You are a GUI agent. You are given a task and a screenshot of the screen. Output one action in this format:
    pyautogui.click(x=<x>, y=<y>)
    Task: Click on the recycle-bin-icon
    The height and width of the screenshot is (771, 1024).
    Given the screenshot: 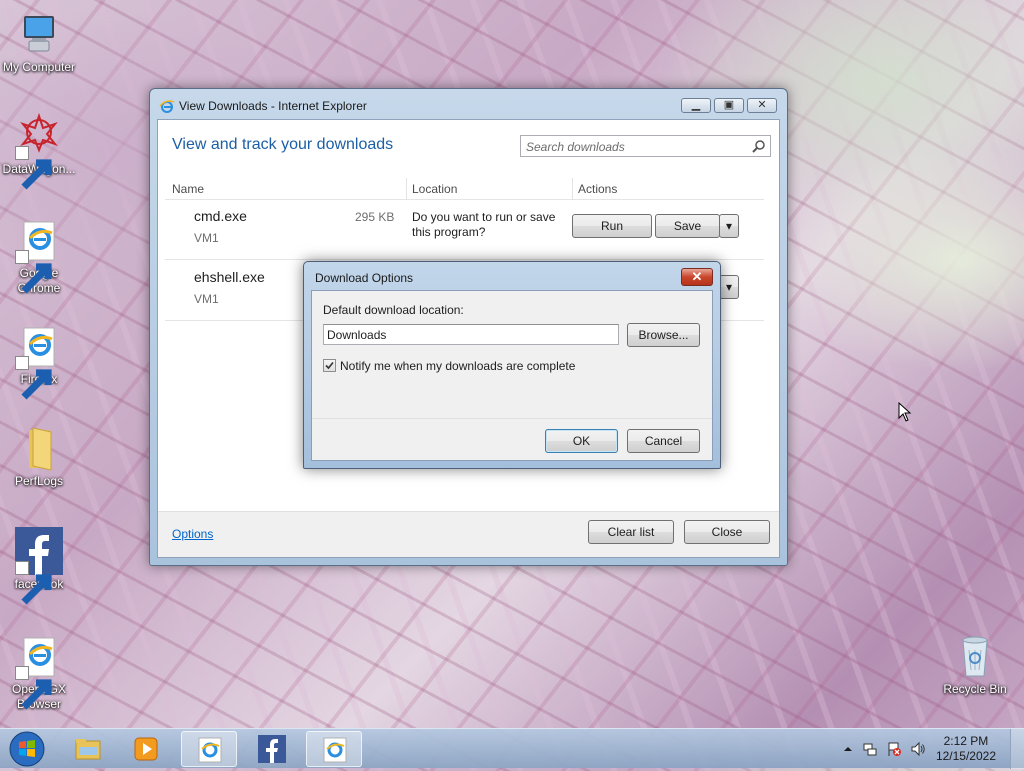 What is the action you would take?
    pyautogui.click(x=975, y=656)
    